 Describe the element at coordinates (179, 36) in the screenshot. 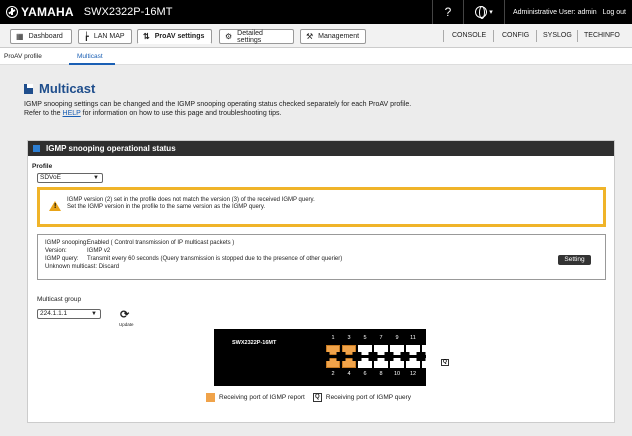

I see `tab-proav-settings-label: ProAV settings` at that location.